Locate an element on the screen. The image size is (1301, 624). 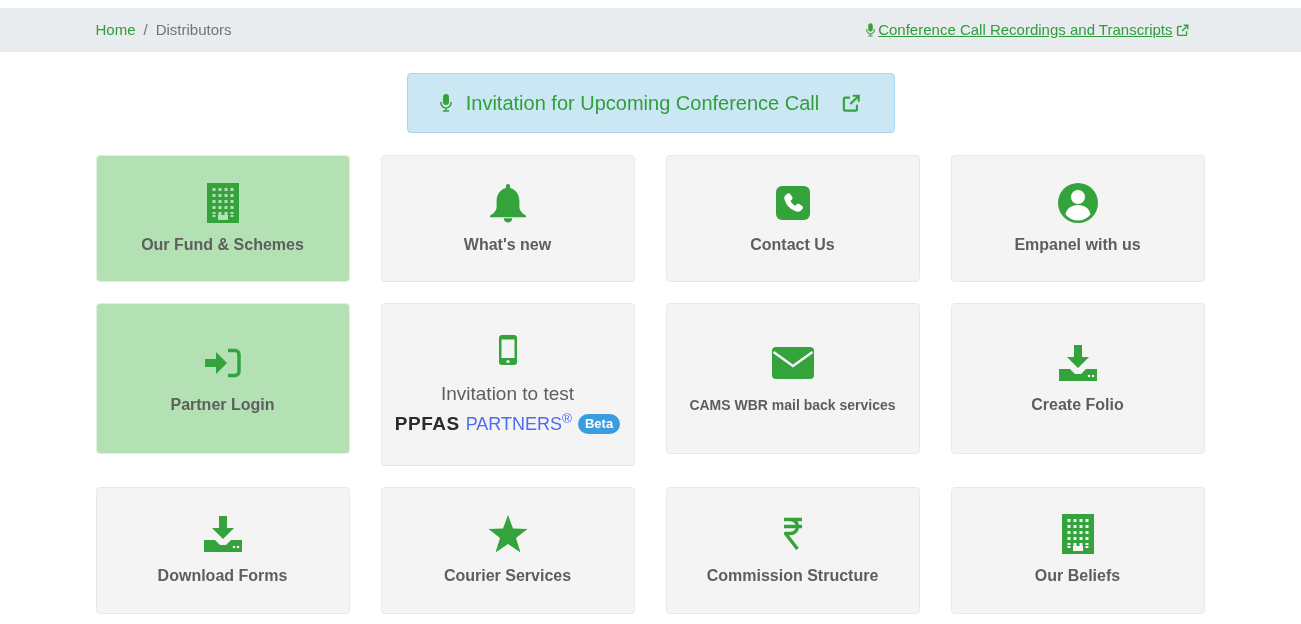
recordings-link: Conference Call Recordings and Transcripts is located at coordinates (1027, 30).